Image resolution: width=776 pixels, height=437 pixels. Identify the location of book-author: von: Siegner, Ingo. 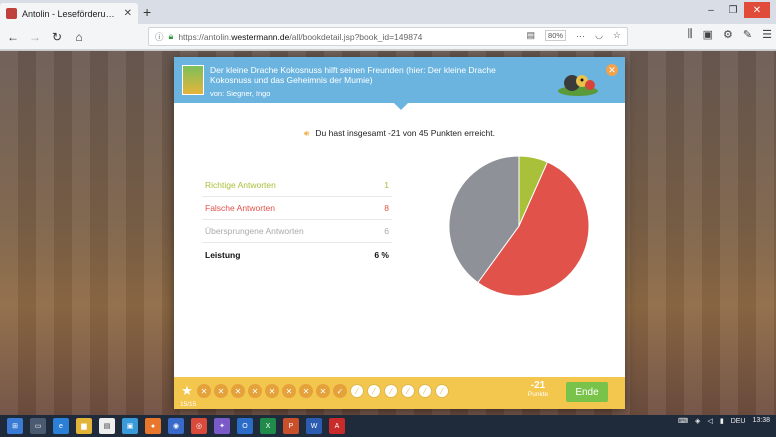
(240, 93).